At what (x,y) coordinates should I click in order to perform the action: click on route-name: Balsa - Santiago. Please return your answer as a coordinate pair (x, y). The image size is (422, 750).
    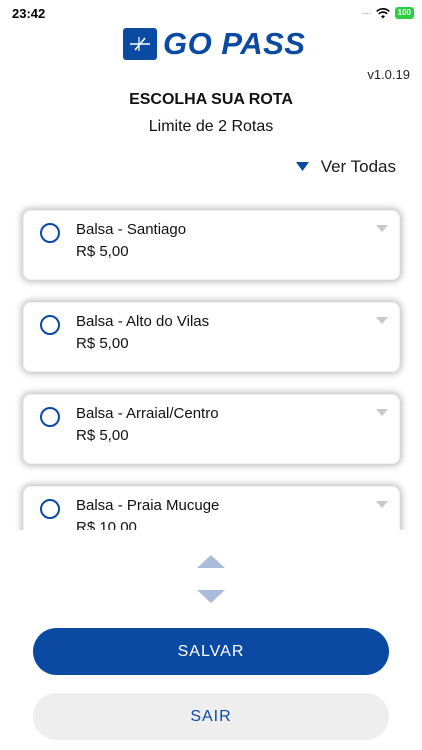
    Looking at the image, I should click on (131, 229).